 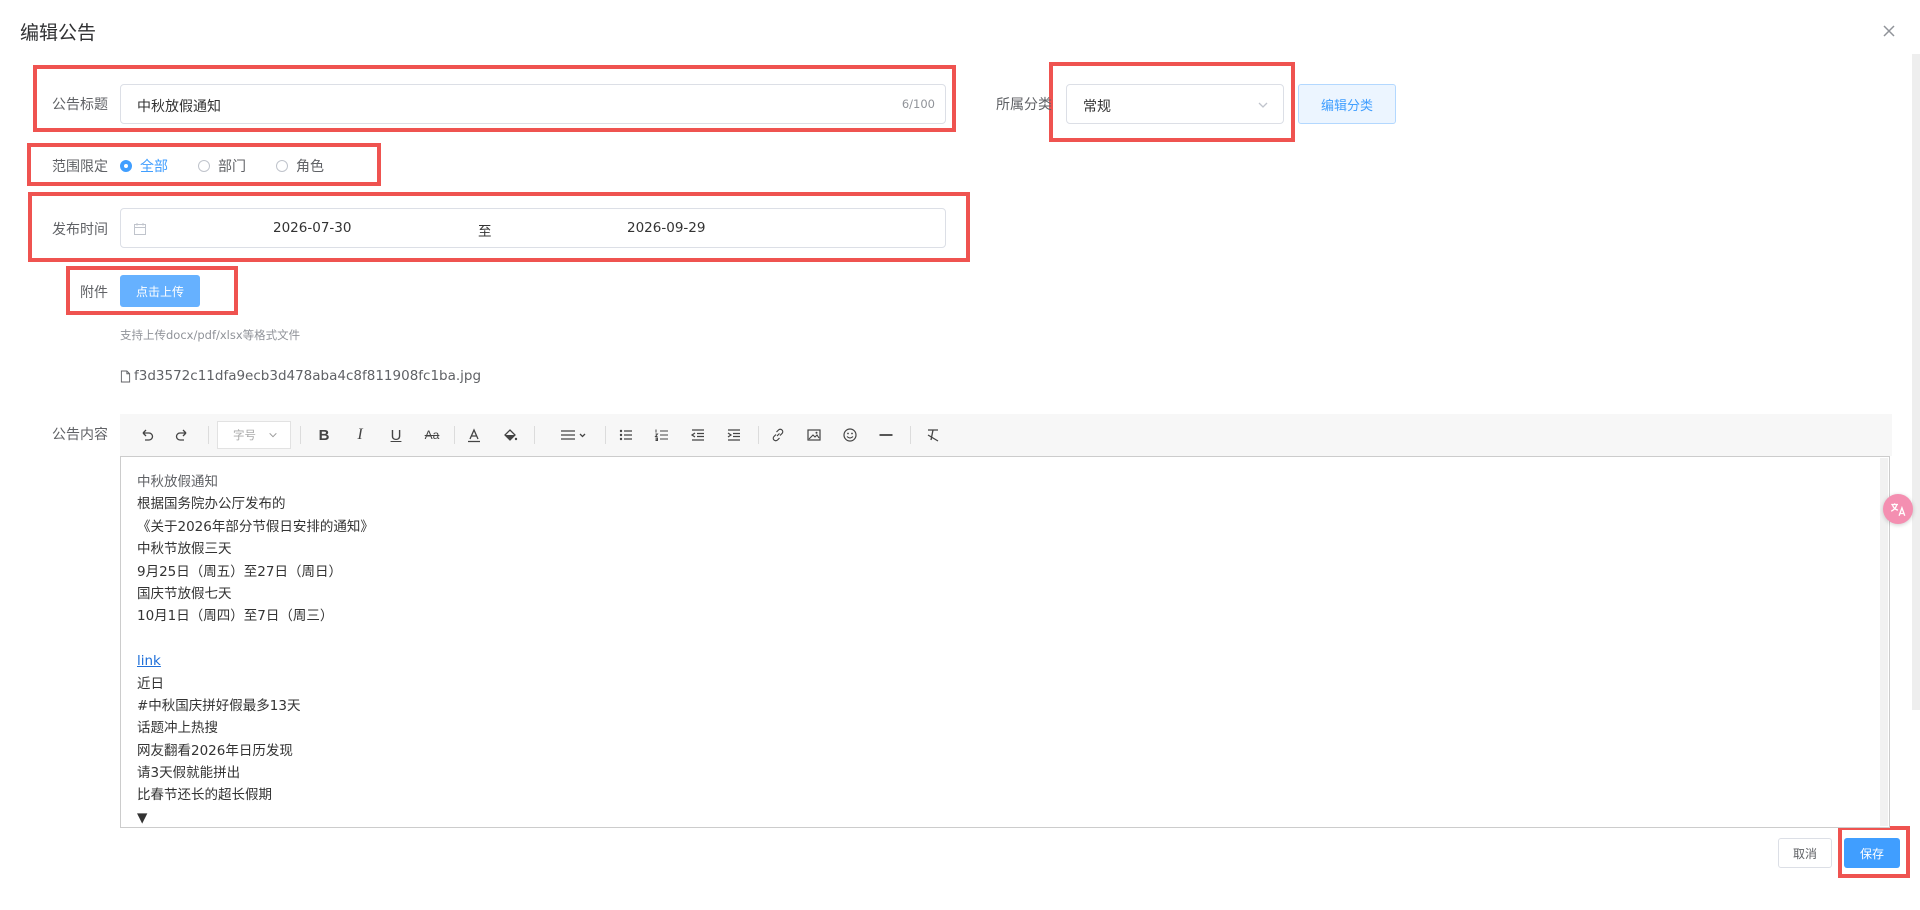 What do you see at coordinates (510, 435) in the screenshot?
I see `background-color-icon` at bounding box center [510, 435].